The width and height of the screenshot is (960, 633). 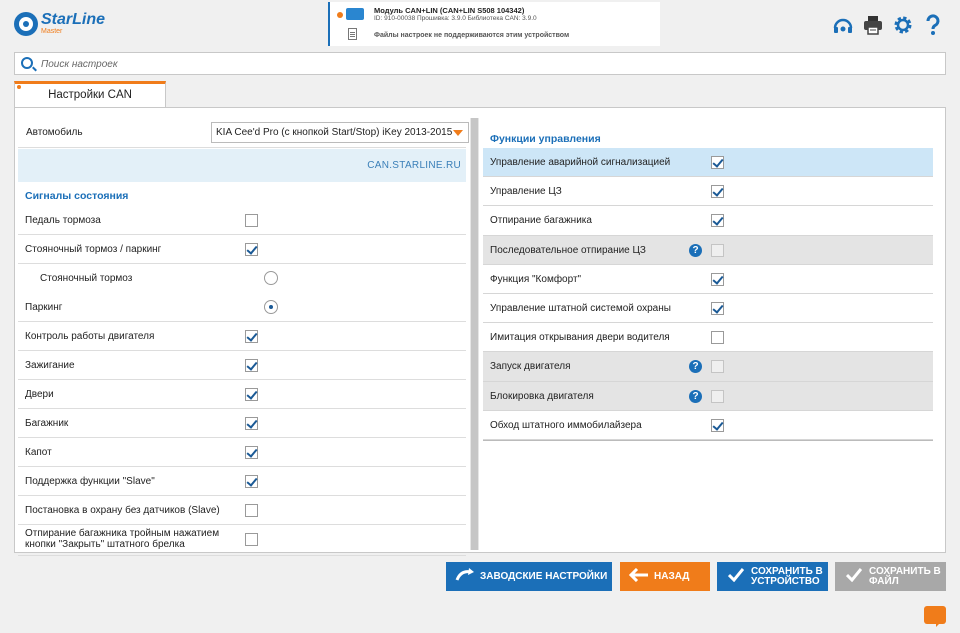 I want to click on starline-logo: StarLine Master, so click(x=59, y=24).